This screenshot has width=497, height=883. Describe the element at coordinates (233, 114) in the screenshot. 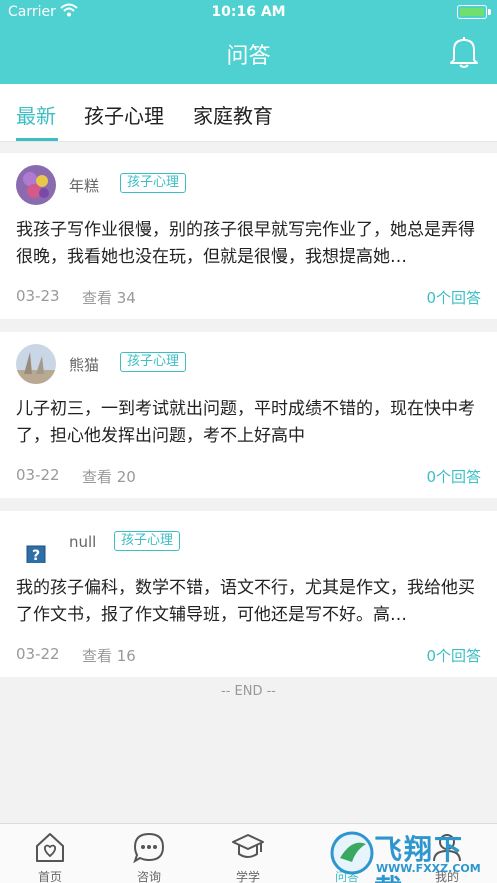

I see `tab-family-education: 家庭教育` at that location.